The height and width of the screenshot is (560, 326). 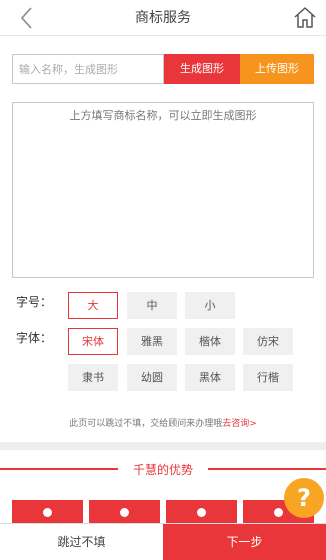 I want to click on font-option-lishu: 隶书, so click(x=93, y=377).